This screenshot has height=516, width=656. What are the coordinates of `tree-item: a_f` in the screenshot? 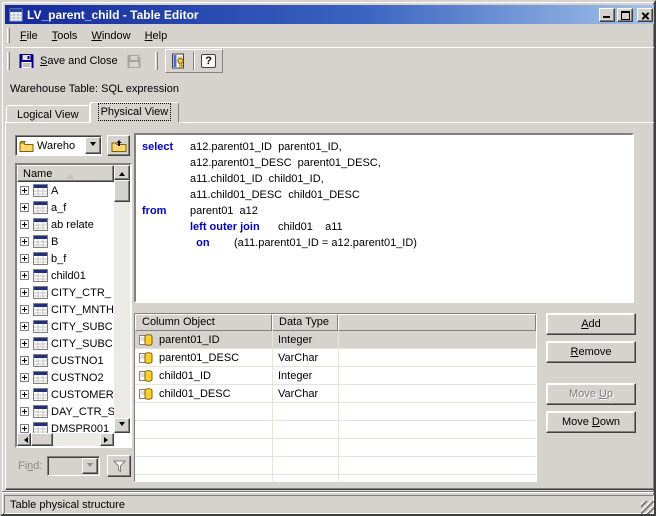 It's located at (65, 207).